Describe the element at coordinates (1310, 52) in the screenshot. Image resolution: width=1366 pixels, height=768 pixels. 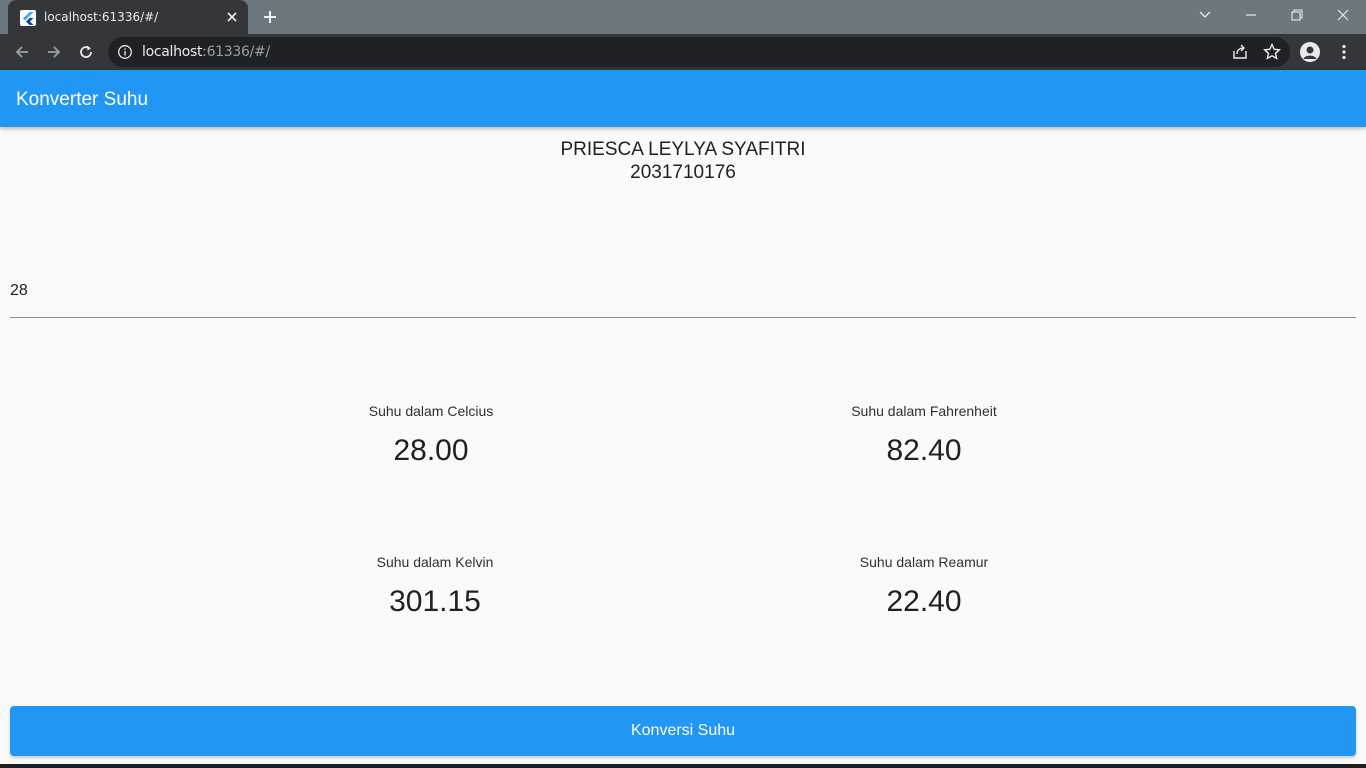
I see `profile-icon` at that location.